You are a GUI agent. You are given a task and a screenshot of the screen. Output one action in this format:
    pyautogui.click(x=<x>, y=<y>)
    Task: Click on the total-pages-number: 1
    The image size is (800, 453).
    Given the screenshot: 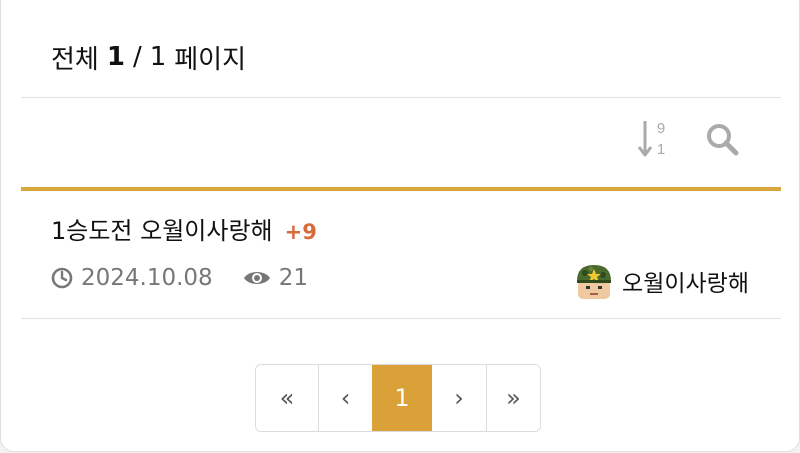 What is the action you would take?
    pyautogui.click(x=158, y=57)
    